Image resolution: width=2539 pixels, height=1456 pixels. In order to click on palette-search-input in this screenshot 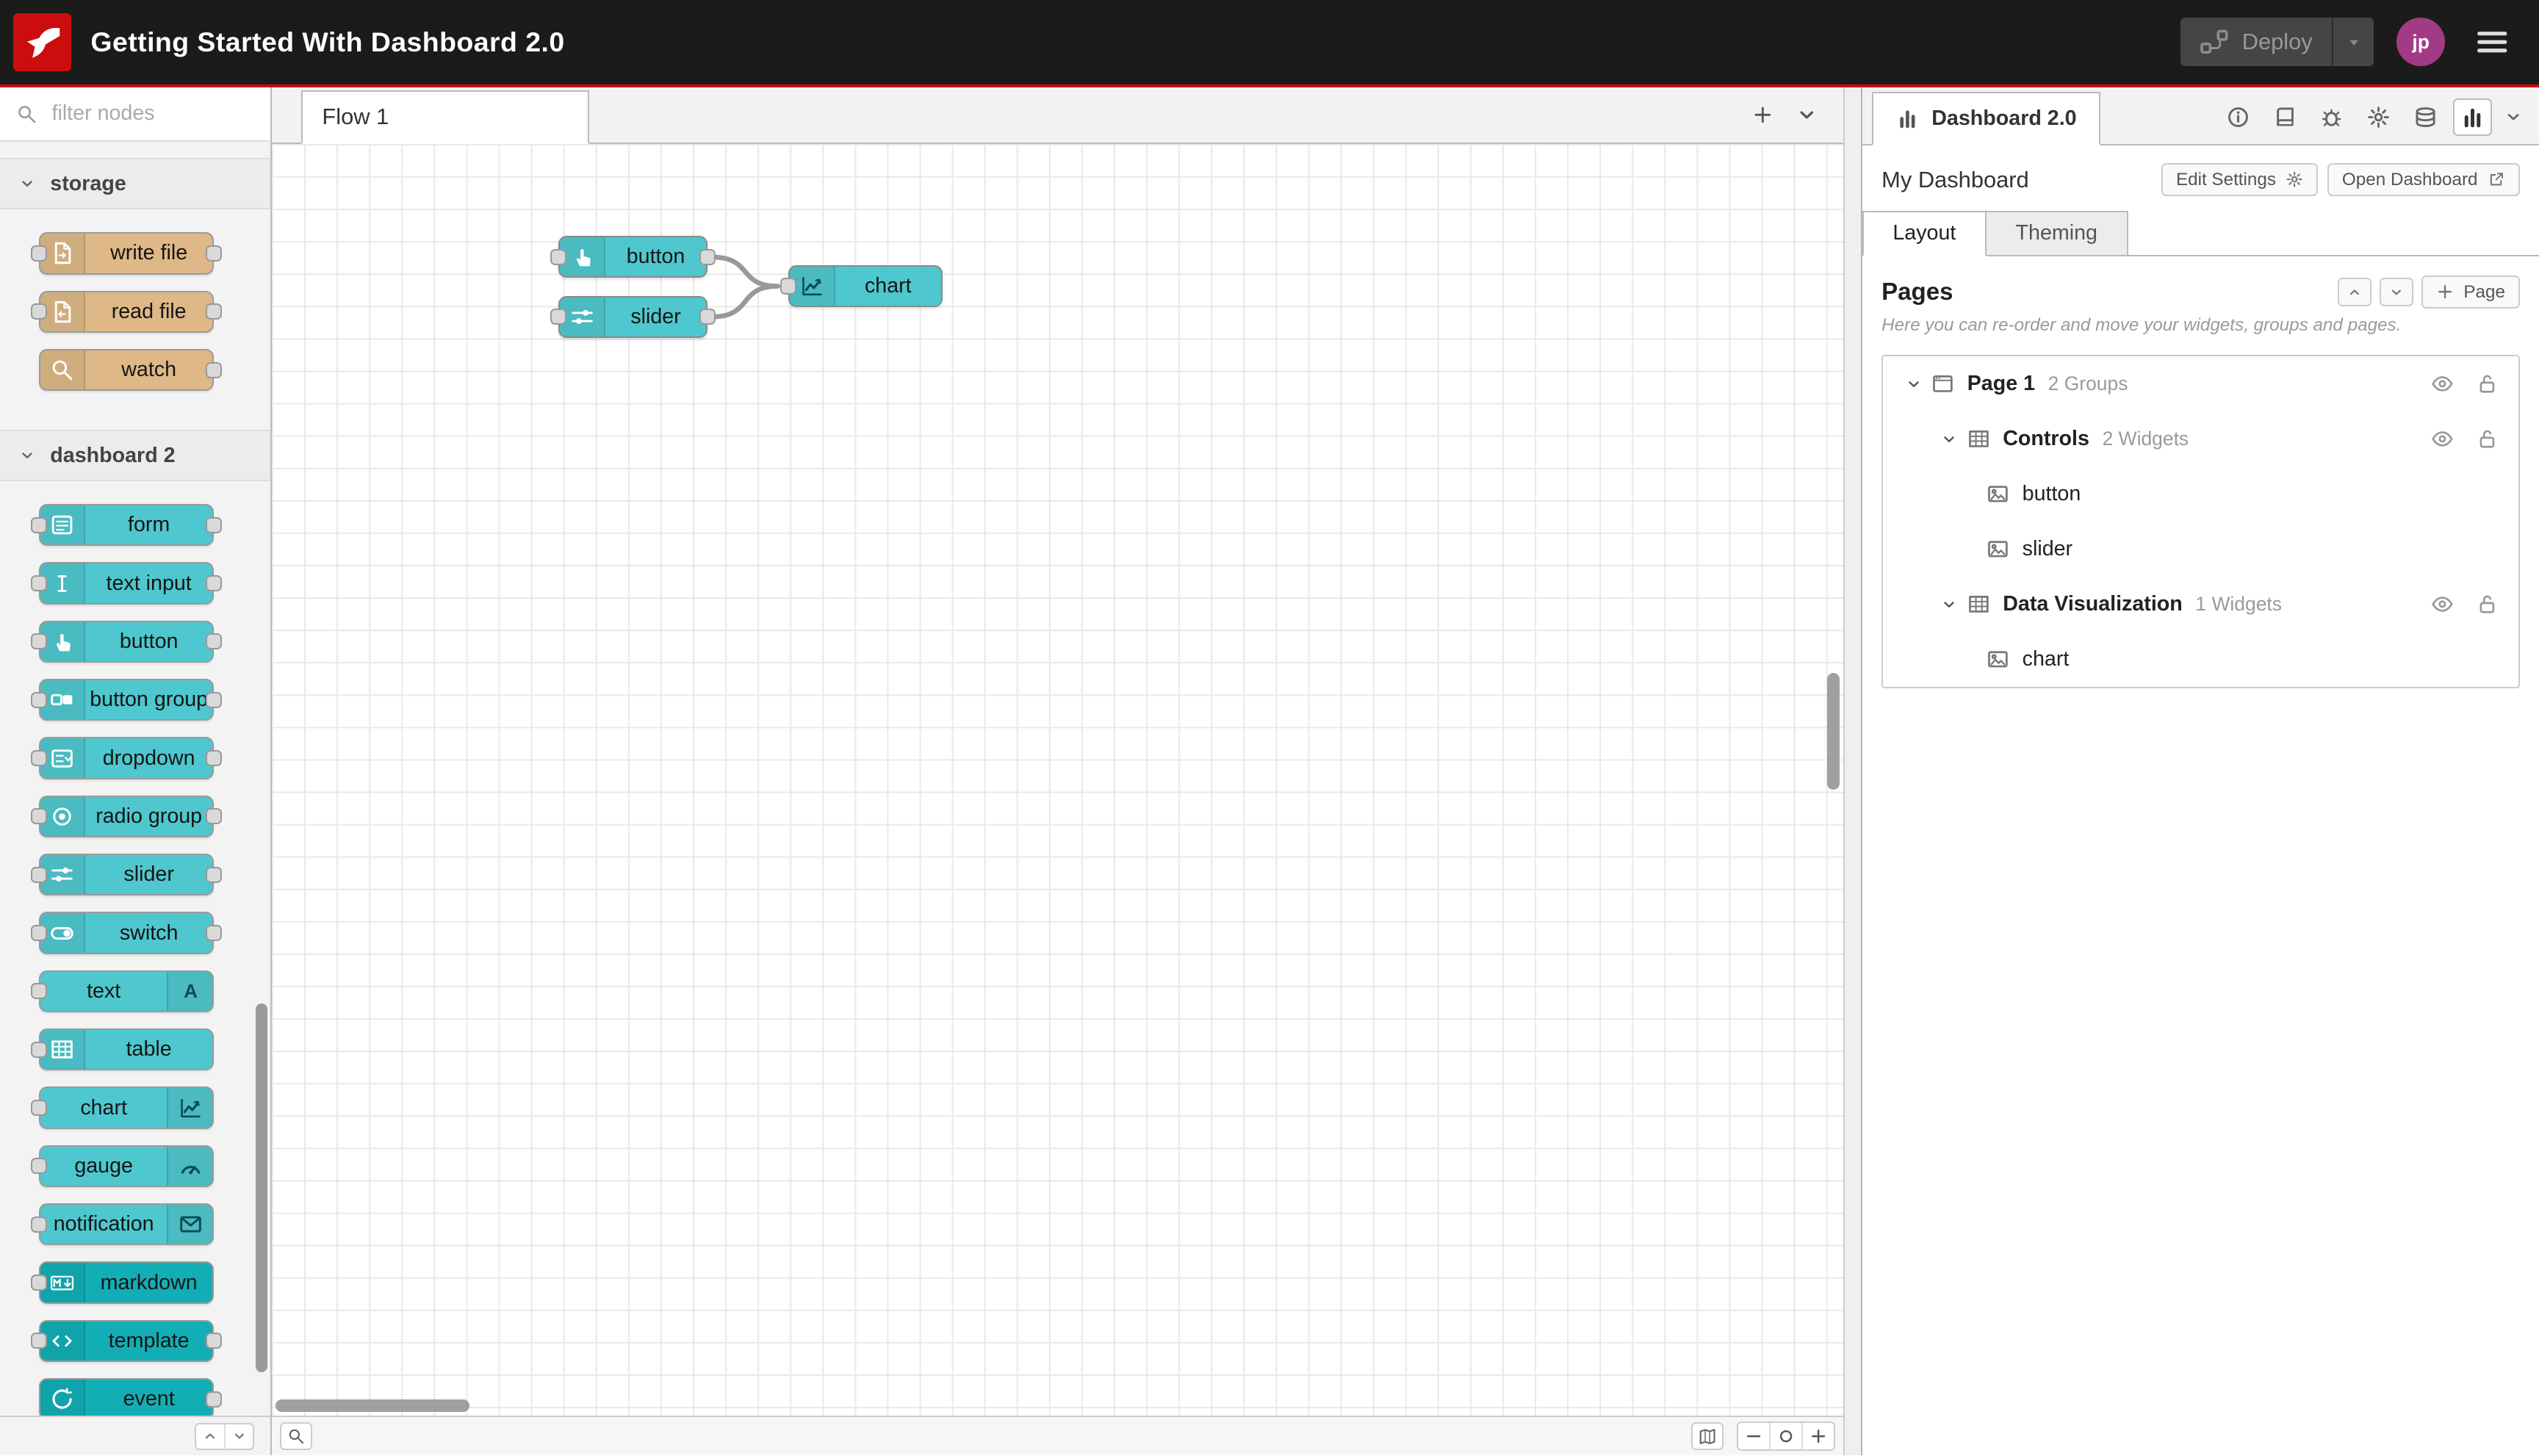, I will do `click(151, 114)`.